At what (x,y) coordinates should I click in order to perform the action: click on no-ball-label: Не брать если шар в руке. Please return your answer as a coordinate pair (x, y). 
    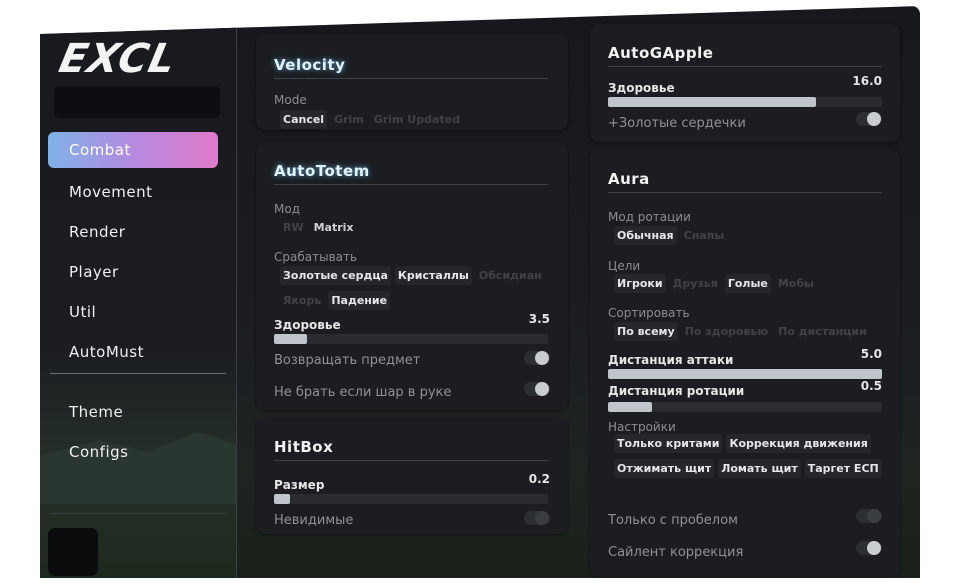
    Looking at the image, I should click on (363, 392).